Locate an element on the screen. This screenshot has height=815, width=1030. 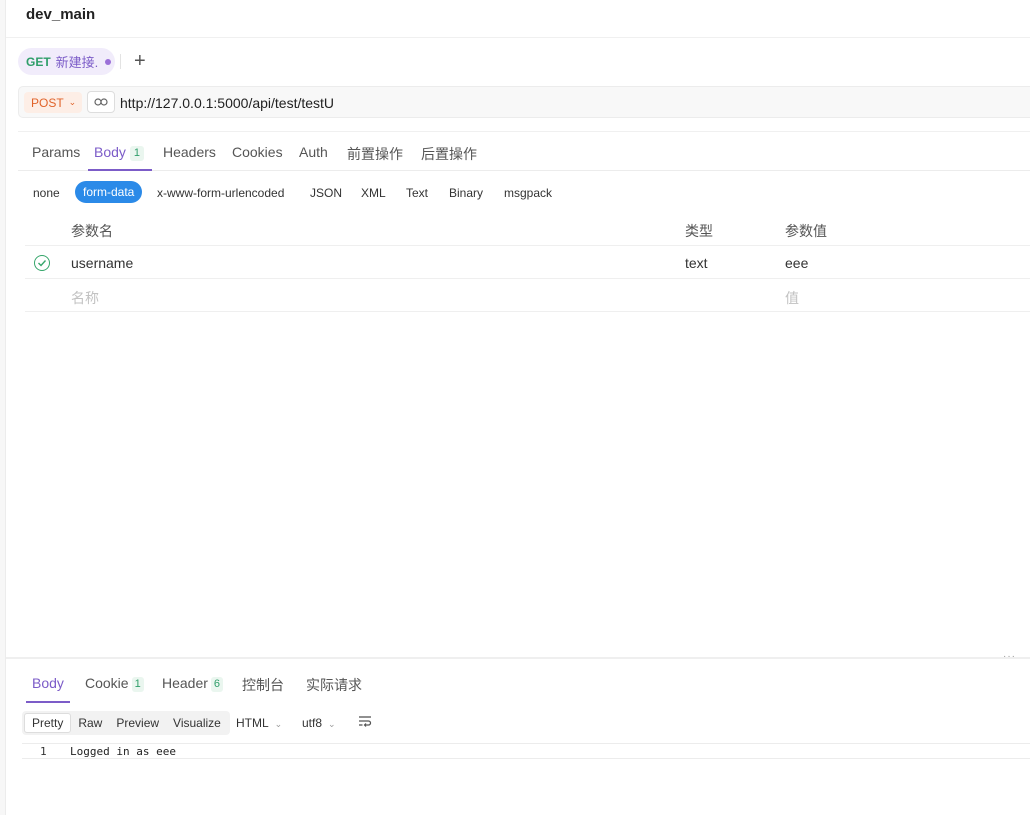
view-mode-segment: Pretty Raw Preview Visualize is located at coordinates (126, 723).